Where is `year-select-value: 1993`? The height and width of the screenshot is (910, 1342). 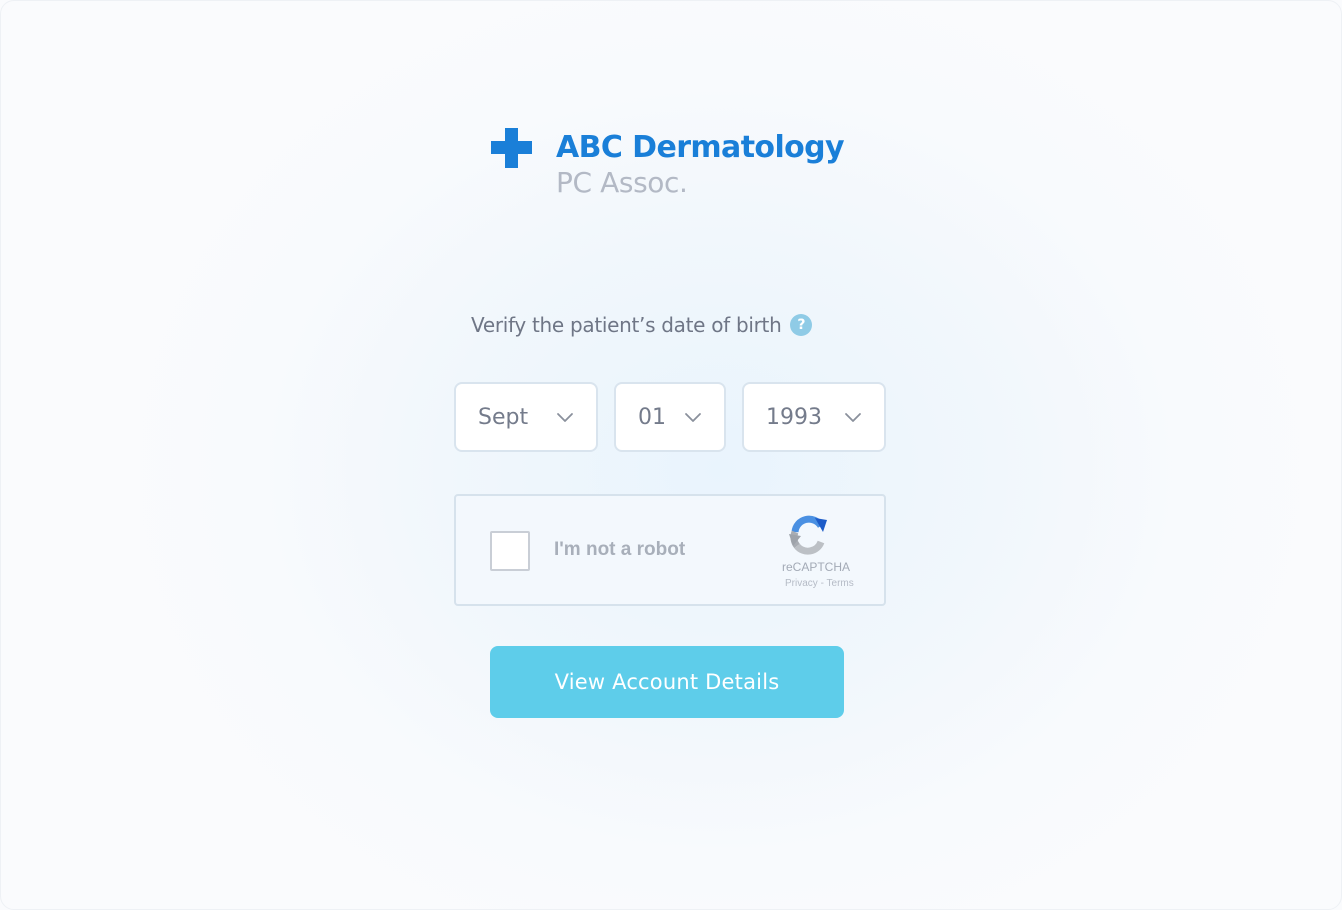
year-select-value: 1993 is located at coordinates (794, 417).